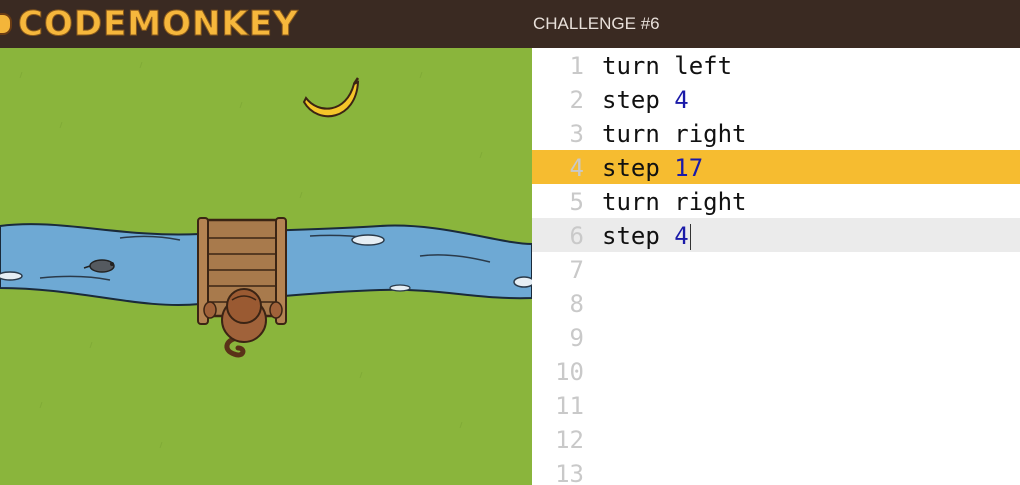  Describe the element at coordinates (569, 472) in the screenshot. I see `line-number: 13` at that location.